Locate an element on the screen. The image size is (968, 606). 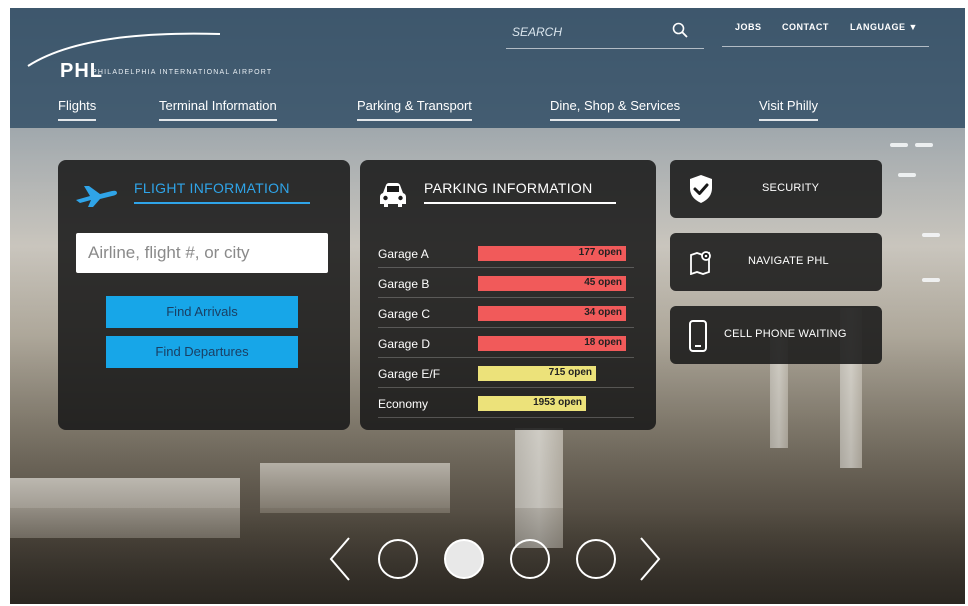
contact-link: CONTACT is located at coordinates (805, 27).